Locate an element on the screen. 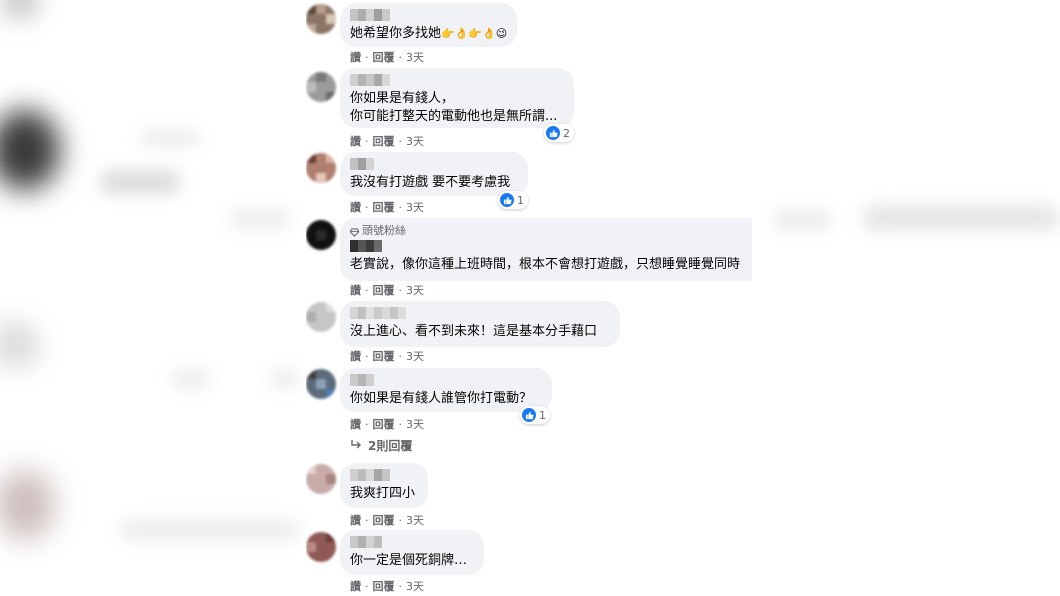  comment-text: 我沒有打遊戲 要不要考慮我 is located at coordinates (430, 182).